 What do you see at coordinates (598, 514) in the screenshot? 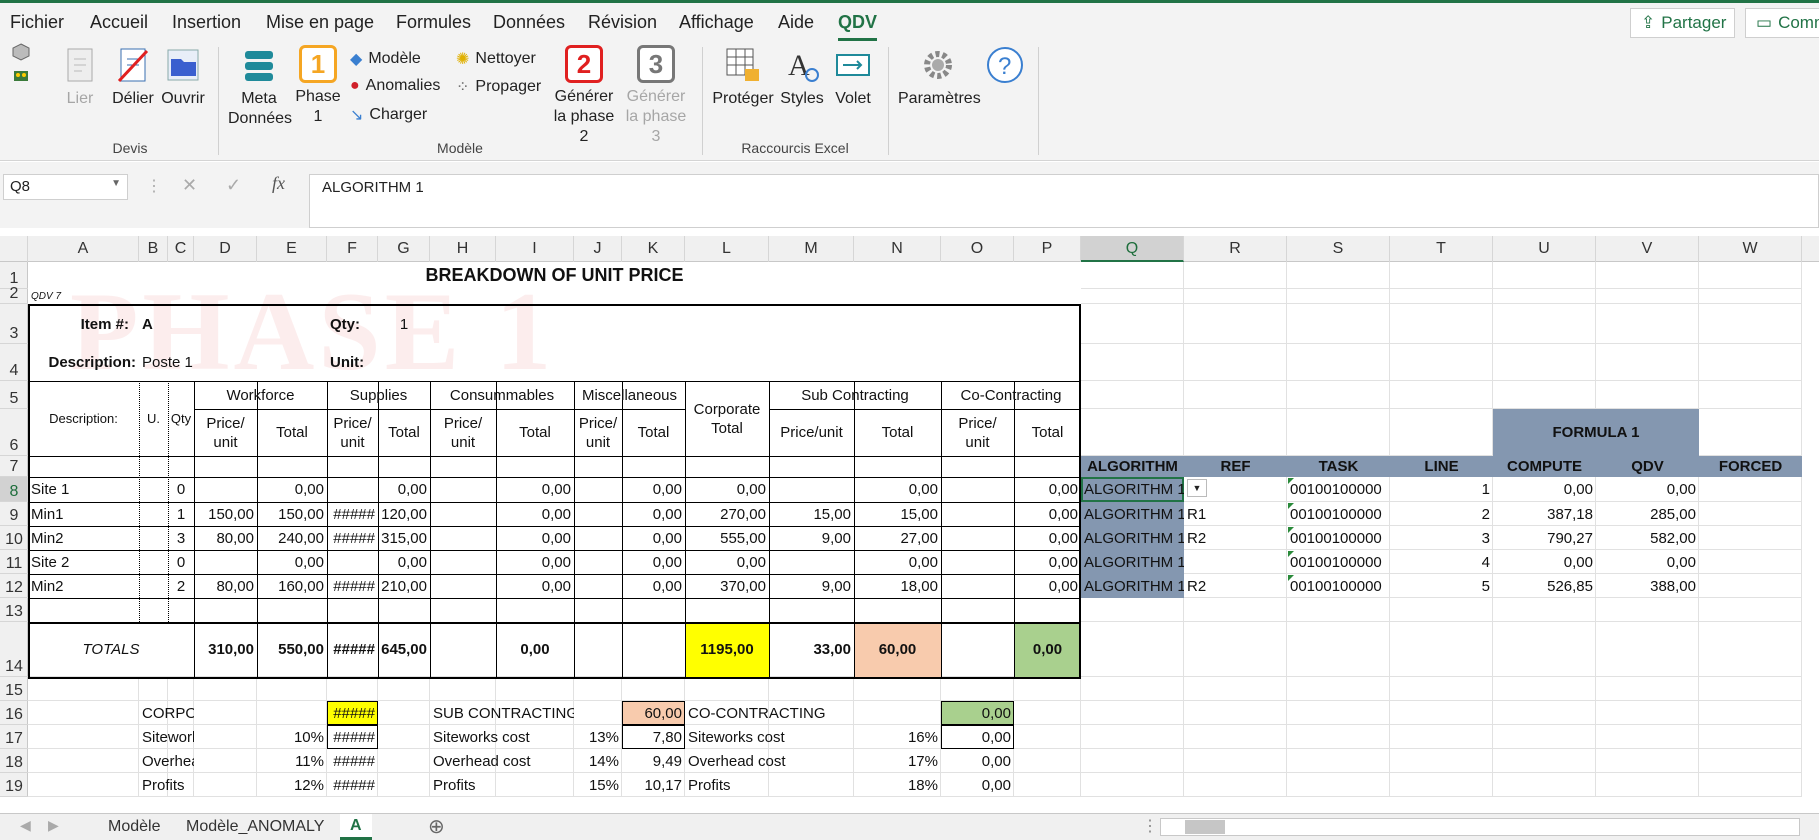
I see `line-j` at bounding box center [598, 514].